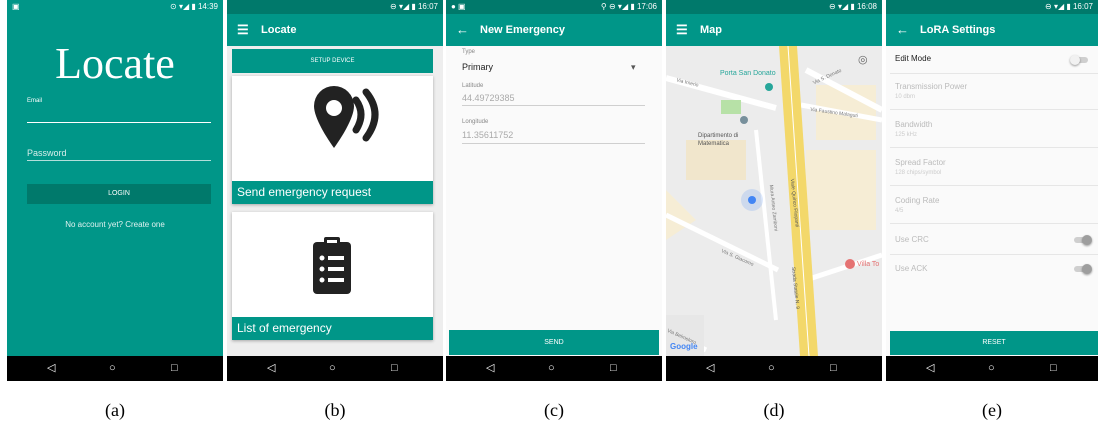  I want to click on use-ack-label: Use ACK, so click(911, 268).